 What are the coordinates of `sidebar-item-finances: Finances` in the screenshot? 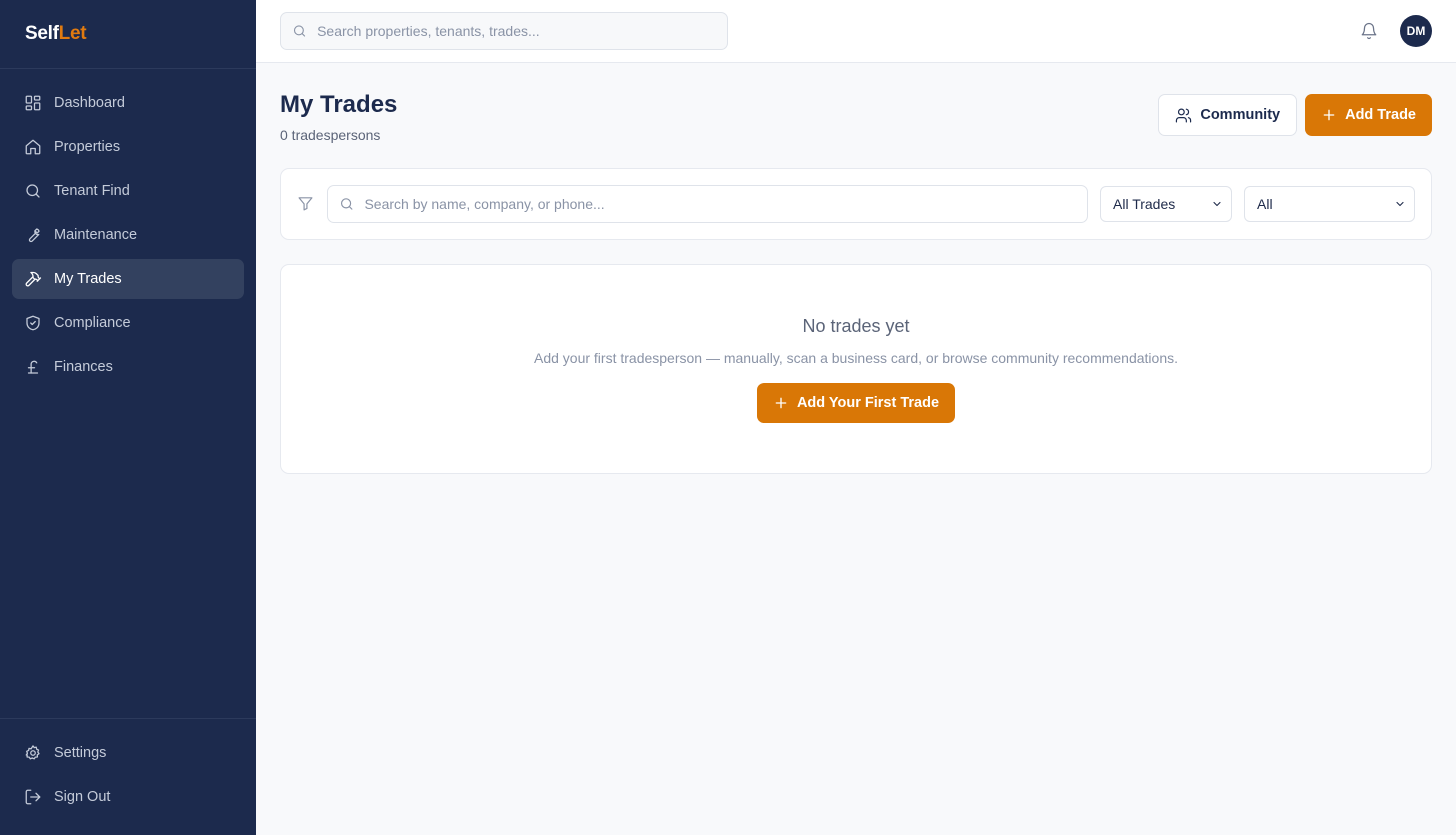 It's located at (128, 367).